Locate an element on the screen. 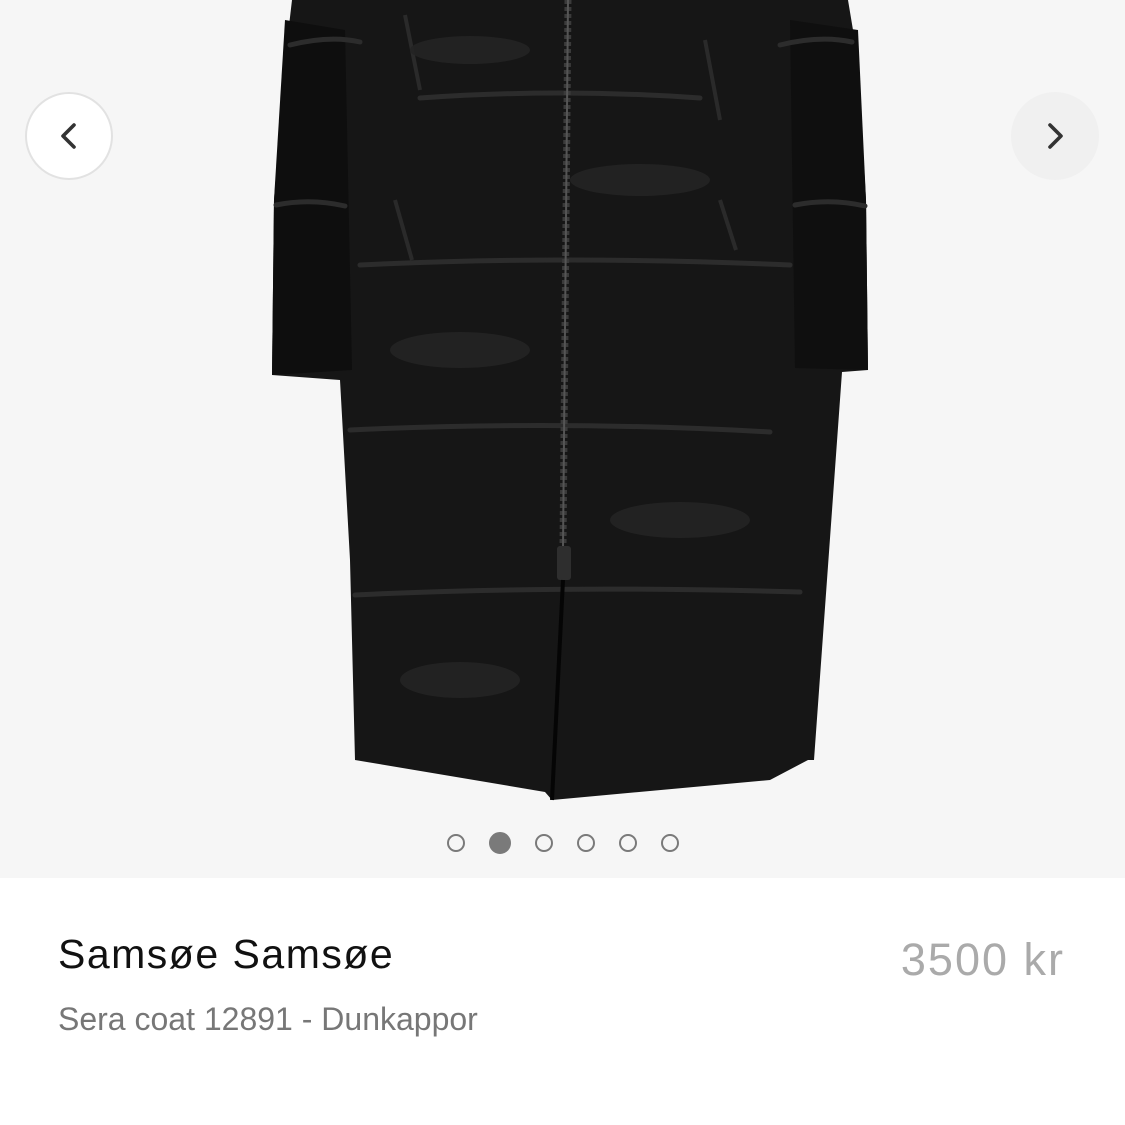  product-title: Sera coat 12891 - Dunkappor is located at coordinates (268, 1019).